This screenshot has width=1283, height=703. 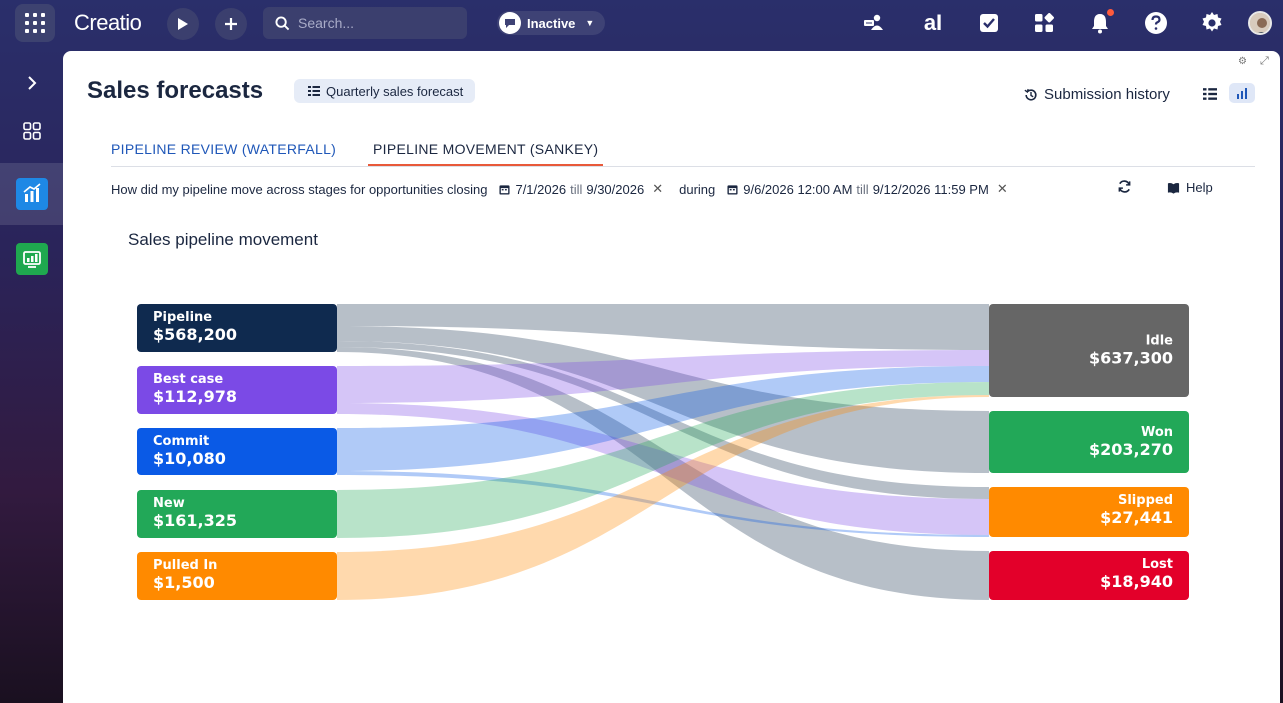 What do you see at coordinates (989, 23) in the screenshot?
I see `tasks-icon` at bounding box center [989, 23].